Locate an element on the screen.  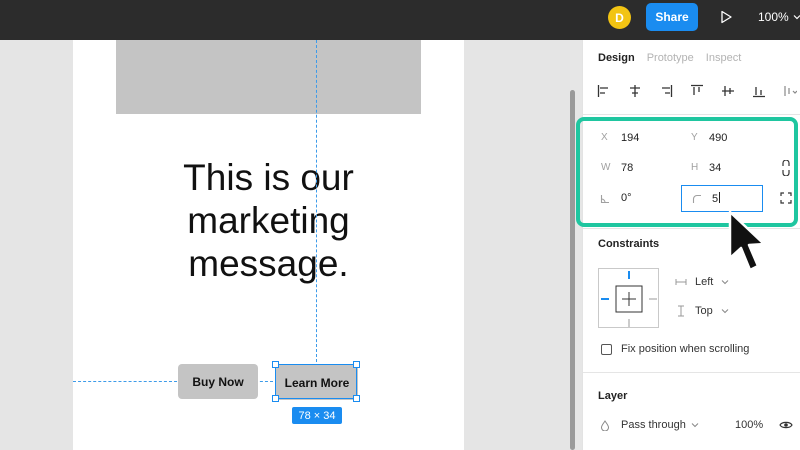
align-horizontal-center-icon is located at coordinates (635, 91).